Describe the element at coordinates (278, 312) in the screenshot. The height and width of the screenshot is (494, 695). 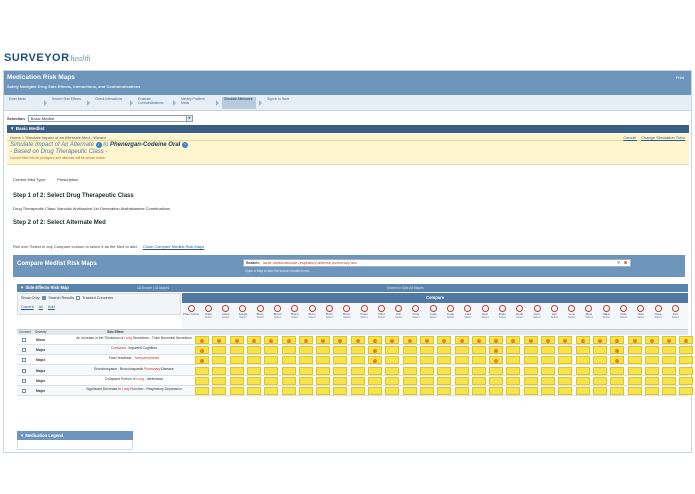
I see `drug-column: Bromi Select` at that location.